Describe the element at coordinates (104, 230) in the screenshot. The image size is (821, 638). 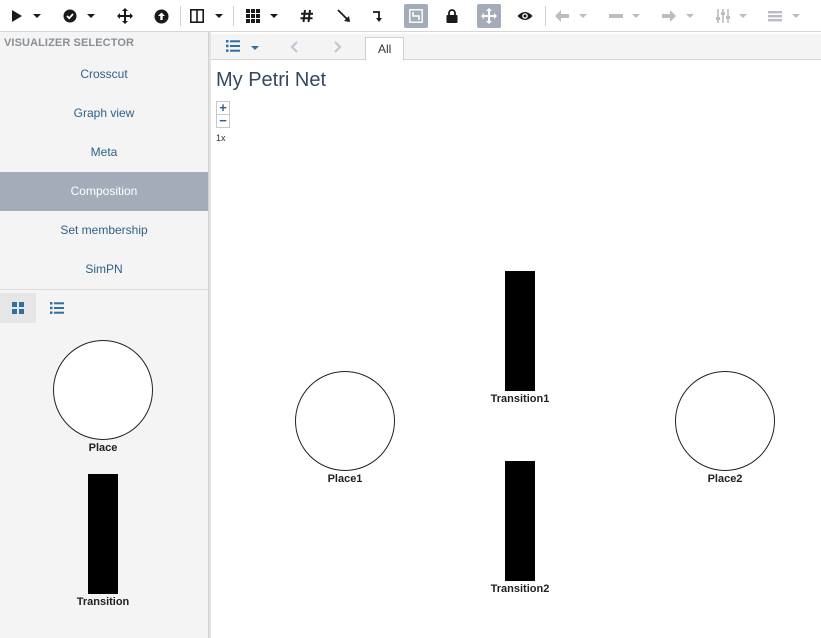
I see `visualizer-item-set-membership: Set membership` at that location.